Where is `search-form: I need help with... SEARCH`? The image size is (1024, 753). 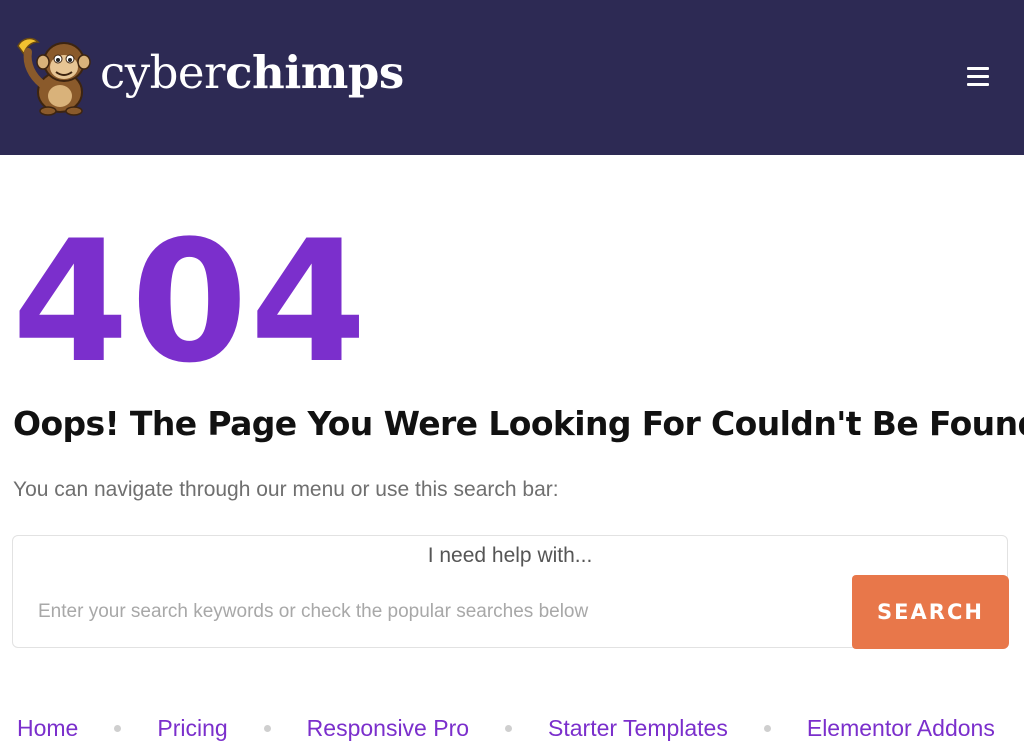
search-form: I need help with... SEARCH is located at coordinates (510, 592).